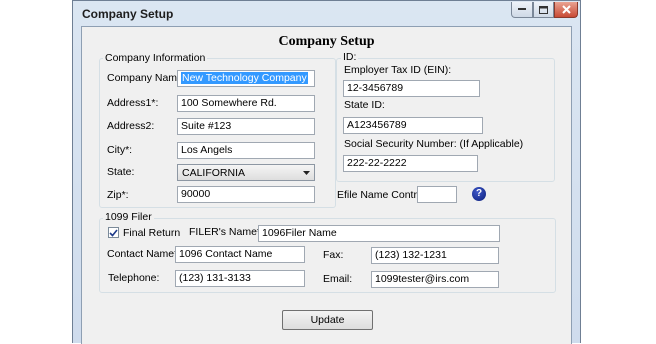 The width and height of the screenshot is (656, 344). I want to click on state-dropdown: CALIFORNIA, so click(246, 172).